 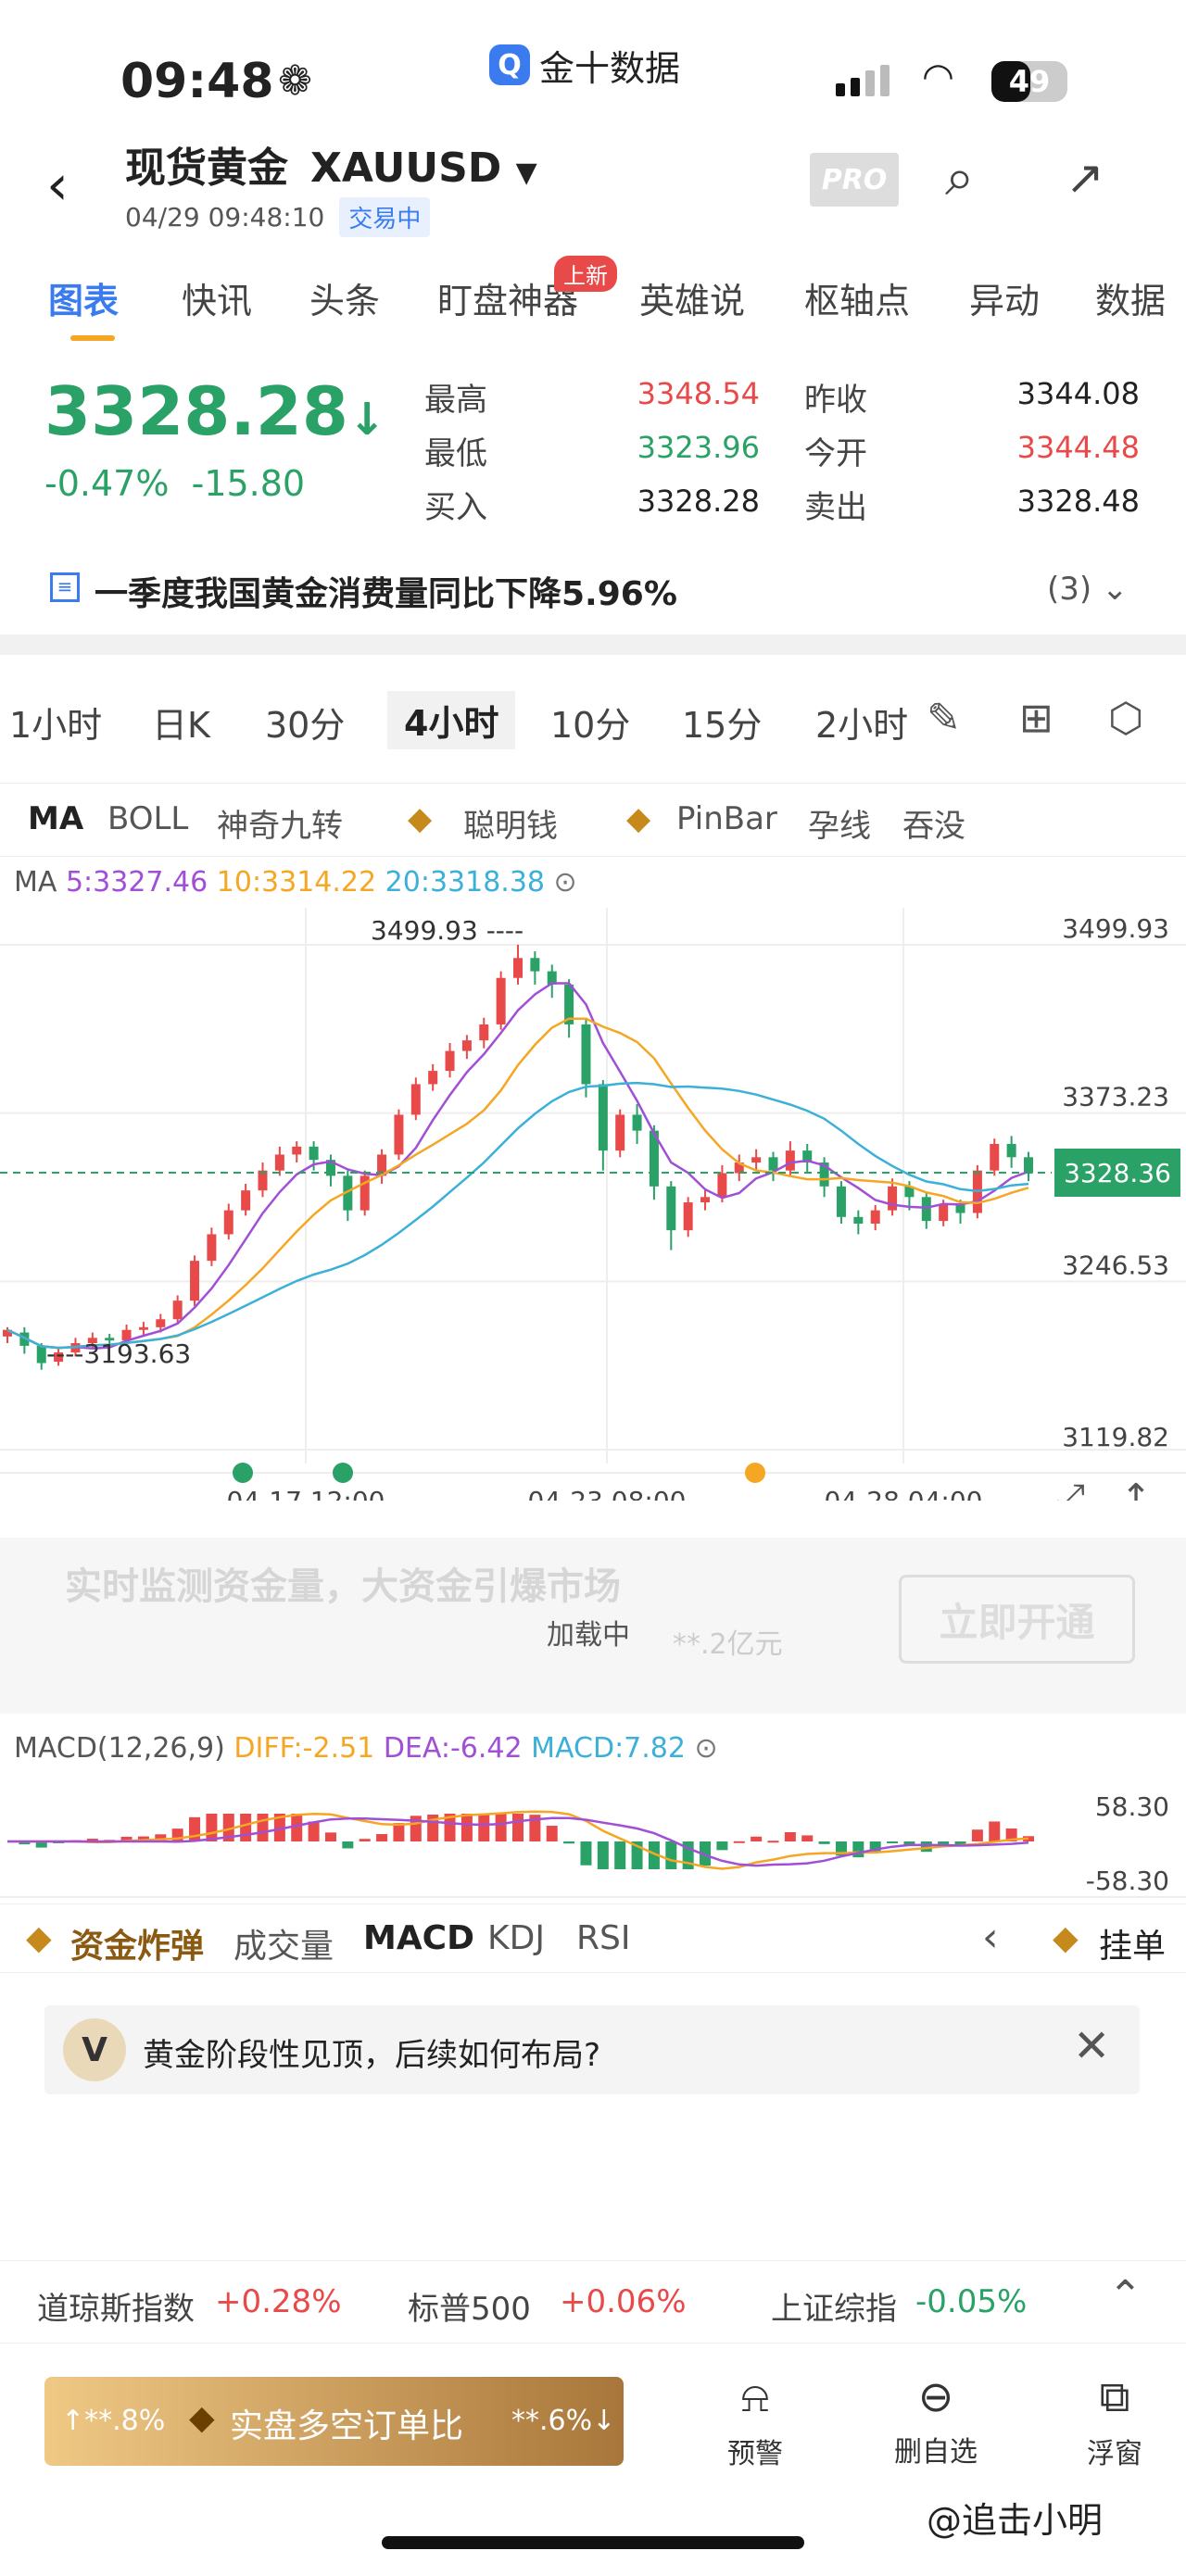 What do you see at coordinates (55, 722) in the screenshot?
I see `period-1h: 1小时` at bounding box center [55, 722].